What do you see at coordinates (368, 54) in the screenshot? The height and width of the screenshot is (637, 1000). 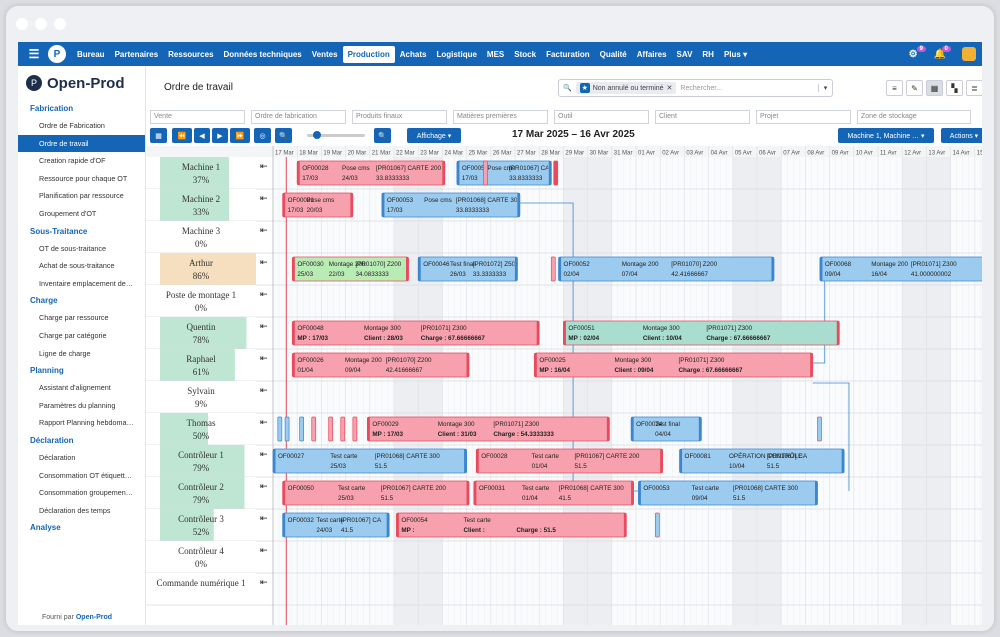 I see `nav-item-production: Production` at bounding box center [368, 54].